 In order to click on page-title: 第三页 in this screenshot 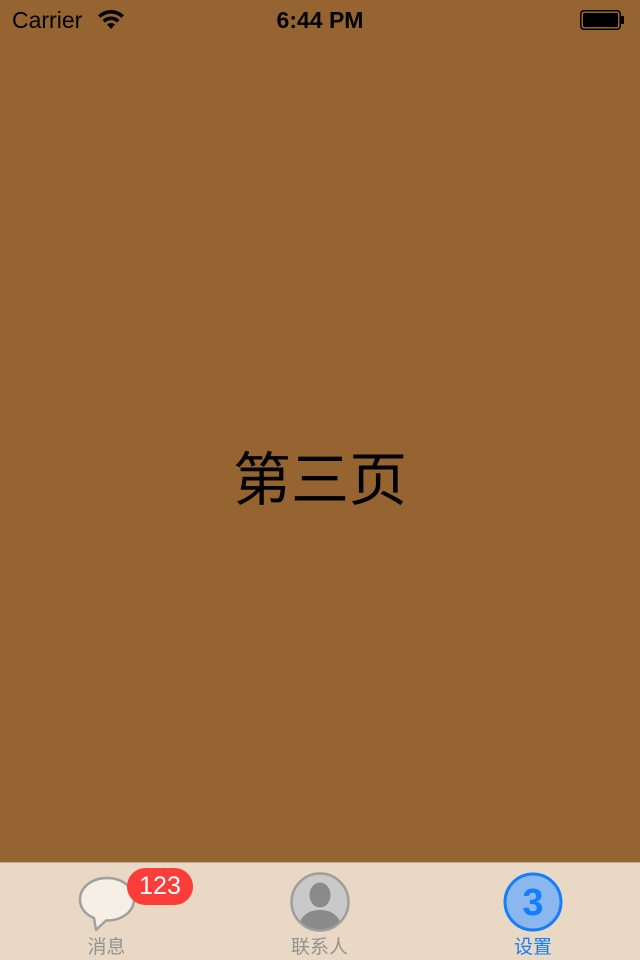, I will do `click(319, 480)`.